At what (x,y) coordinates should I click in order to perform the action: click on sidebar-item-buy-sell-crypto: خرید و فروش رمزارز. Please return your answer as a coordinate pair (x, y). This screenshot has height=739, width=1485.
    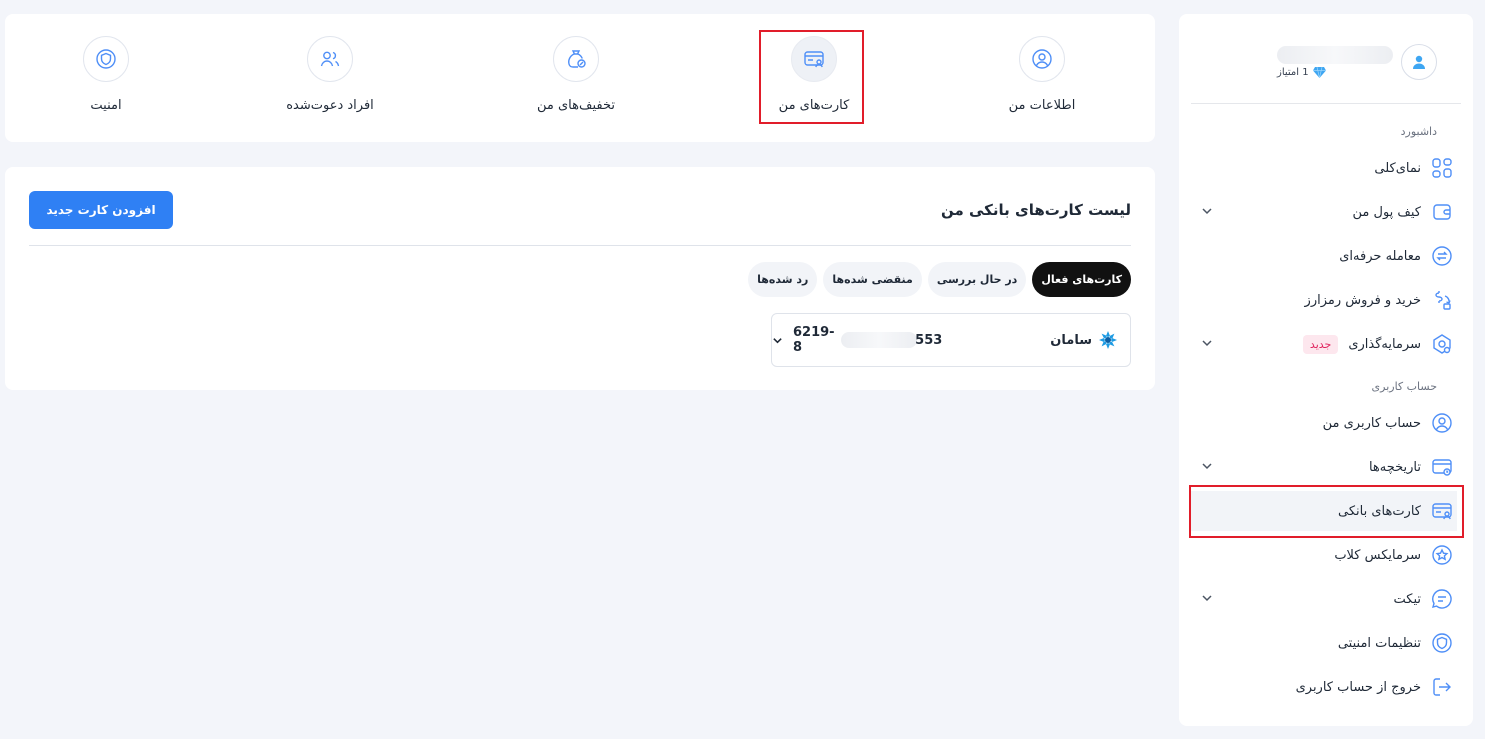
    Looking at the image, I should click on (1324, 300).